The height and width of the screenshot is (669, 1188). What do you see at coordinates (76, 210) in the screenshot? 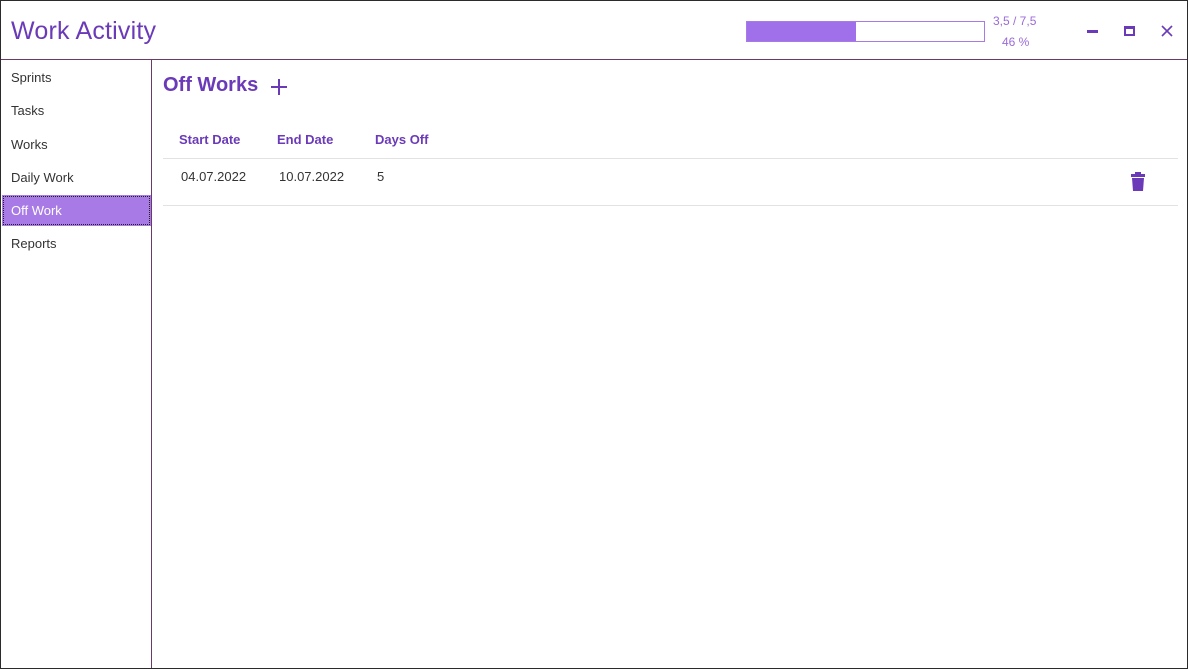
I see `sidebar-item-off-work: Off Work` at bounding box center [76, 210].